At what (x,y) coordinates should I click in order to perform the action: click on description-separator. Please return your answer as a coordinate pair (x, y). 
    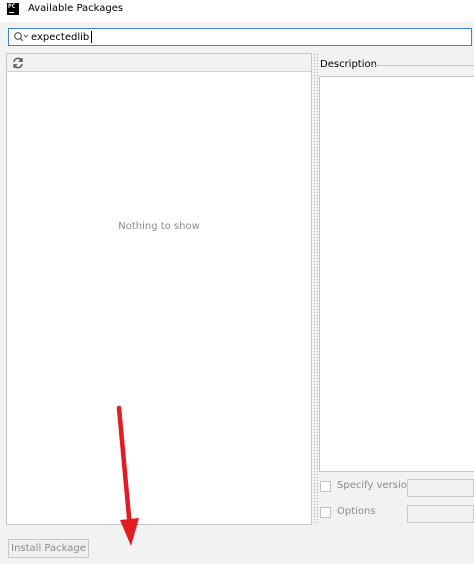
    Looking at the image, I should click on (423, 65).